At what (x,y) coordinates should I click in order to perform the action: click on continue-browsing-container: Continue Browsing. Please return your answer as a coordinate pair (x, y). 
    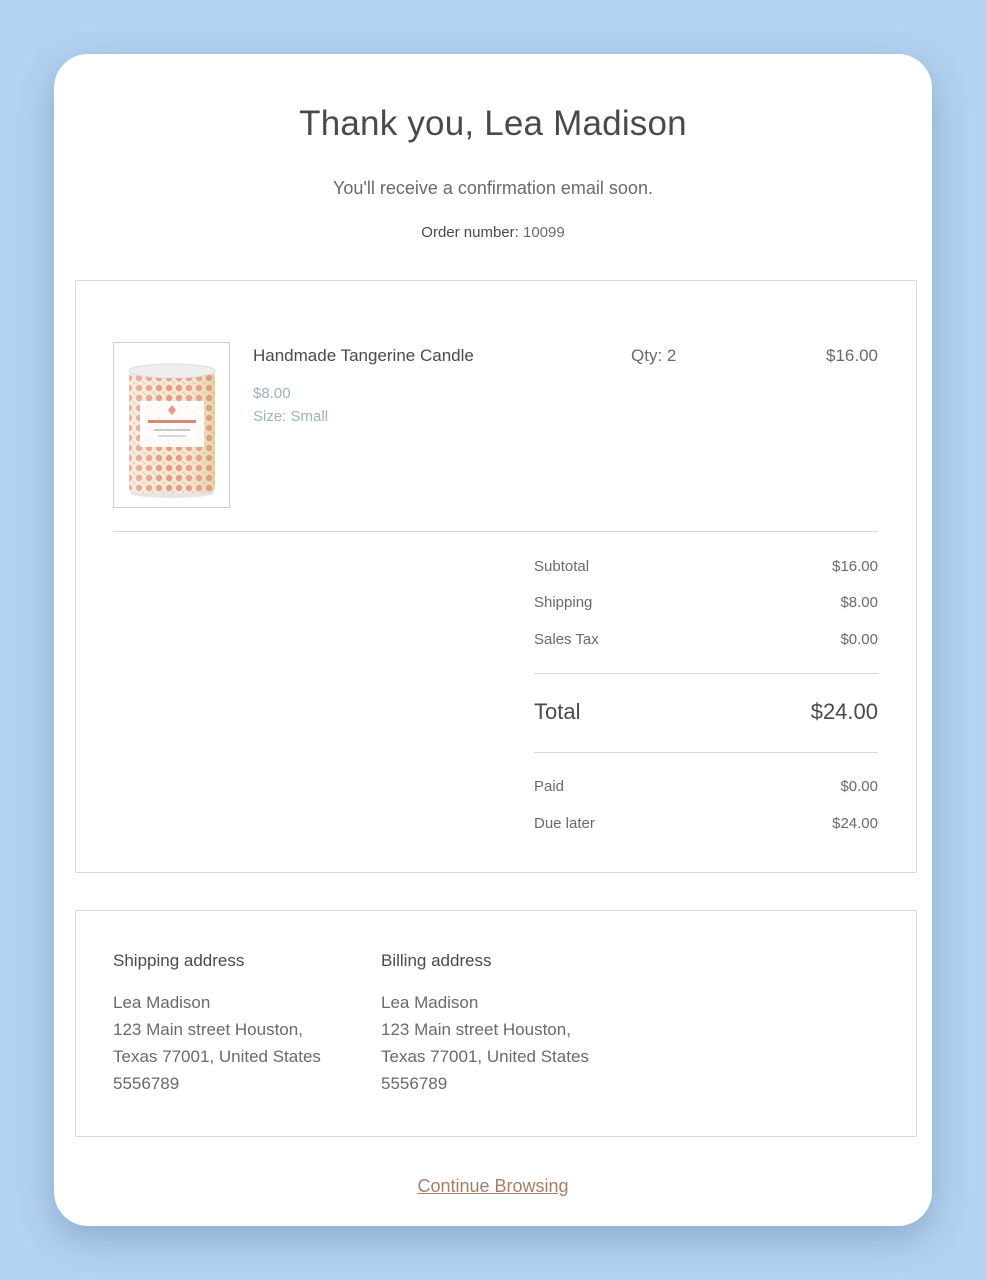
    Looking at the image, I should click on (493, 1186).